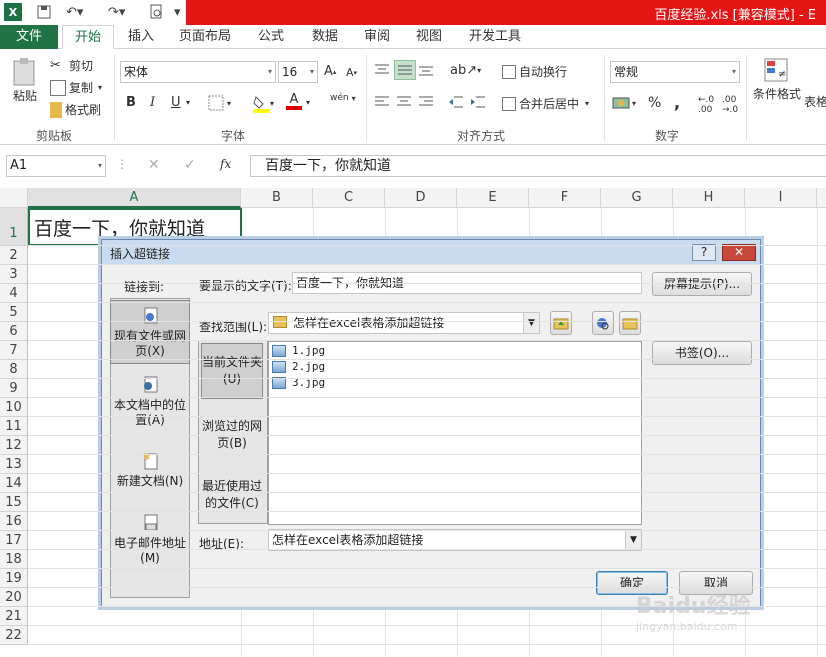 Image resolution: width=826 pixels, height=657 pixels. I want to click on look-in-dropdown-icon: ▼, so click(531, 323).